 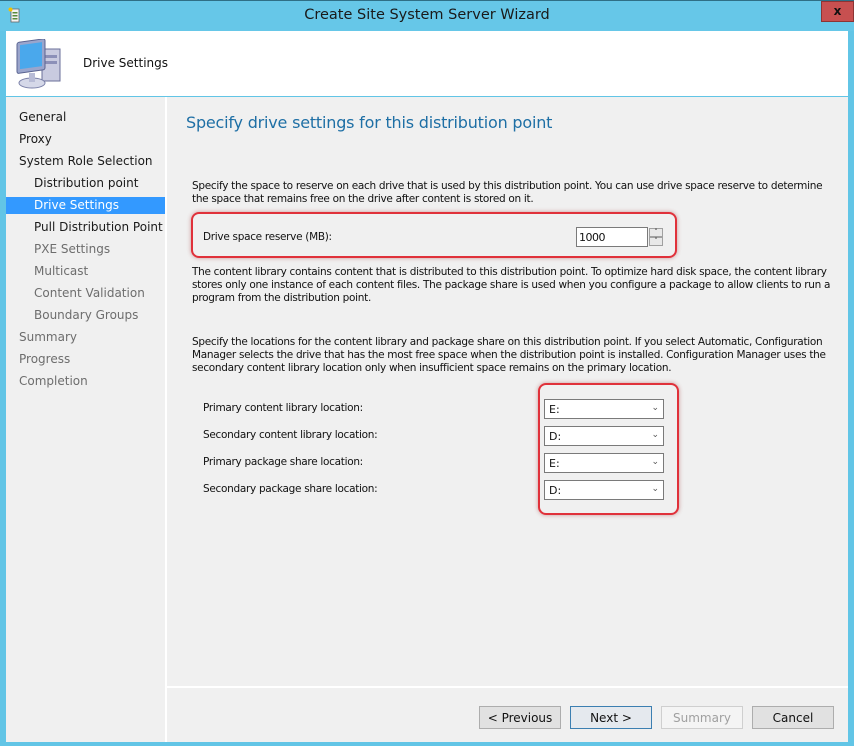 What do you see at coordinates (85, 161) in the screenshot?
I see `nav-item-system-role-selection: System Role Selection` at bounding box center [85, 161].